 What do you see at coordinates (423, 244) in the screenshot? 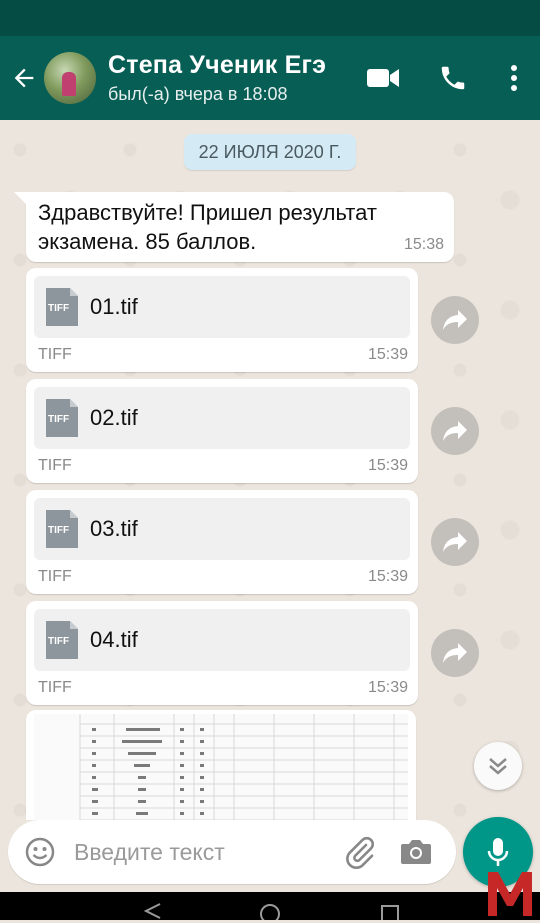
I see `message-time: 15:38` at bounding box center [423, 244].